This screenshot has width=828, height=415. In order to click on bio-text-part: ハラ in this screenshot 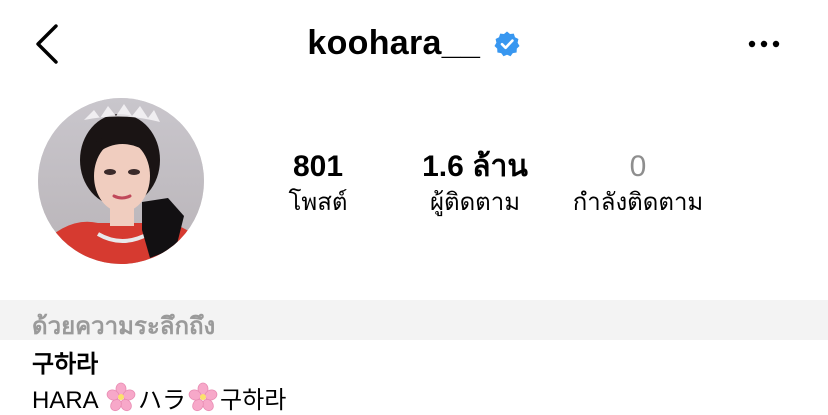, I will do `click(162, 400)`.